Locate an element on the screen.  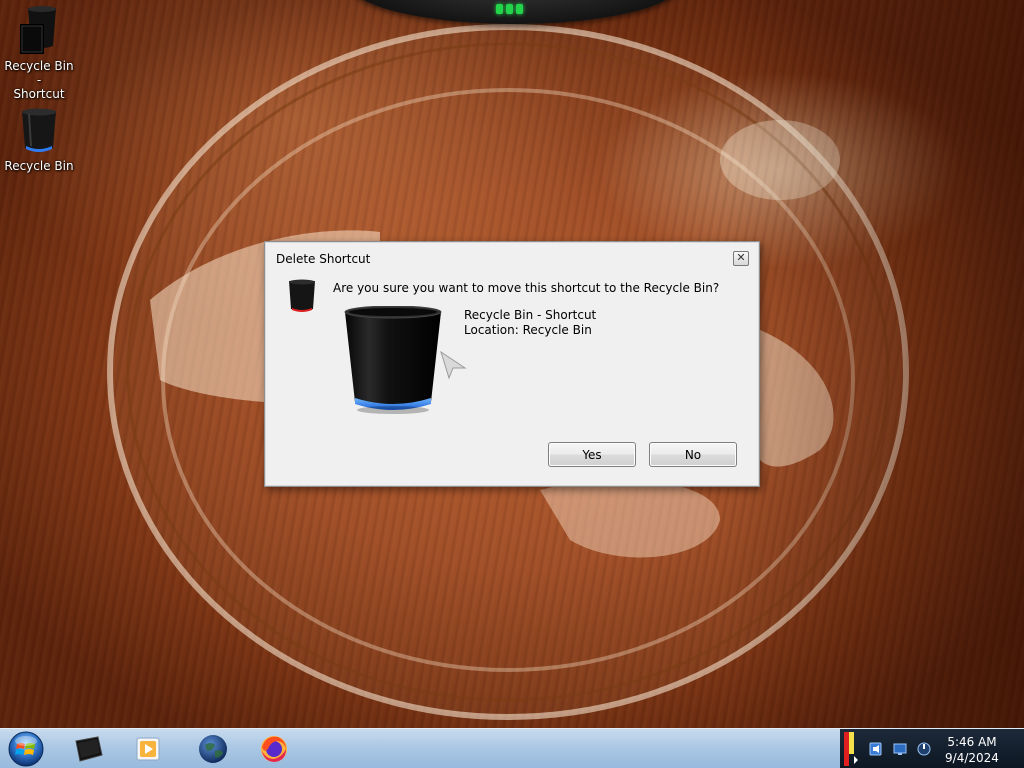
no-button: No is located at coordinates (693, 454).